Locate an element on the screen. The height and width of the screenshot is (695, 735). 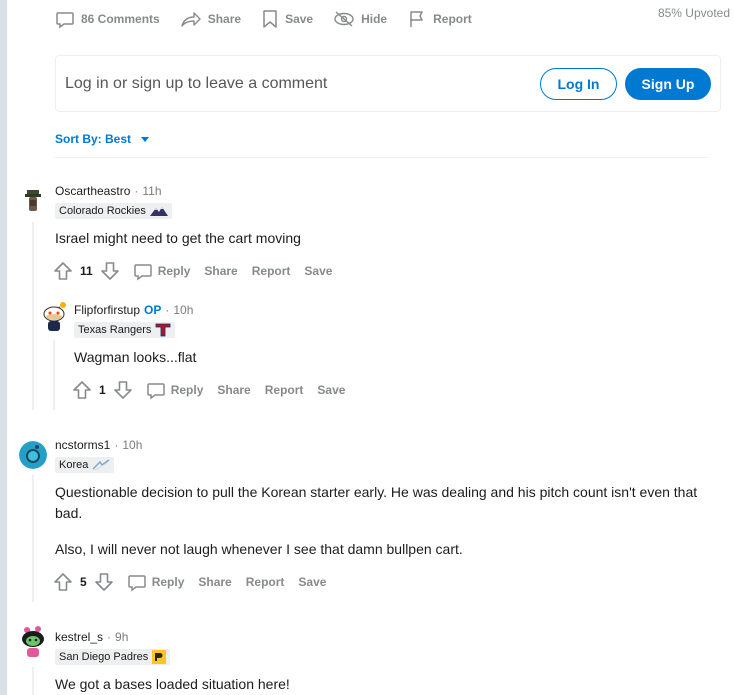
comment-paragraph: Wagman looks...flat is located at coordinates (135, 357).